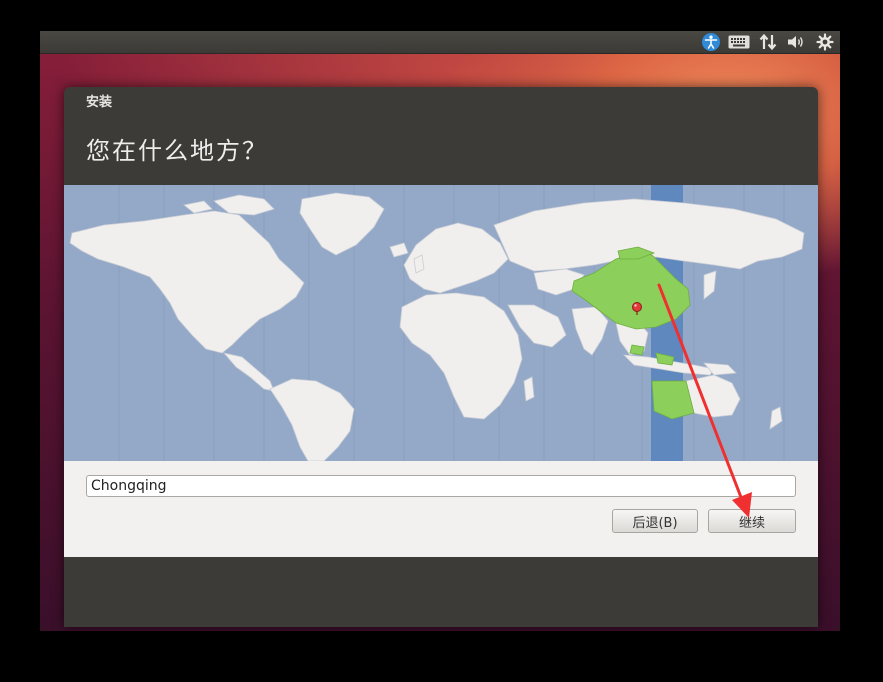 Image resolution: width=883 pixels, height=682 pixels. Describe the element at coordinates (825, 42) in the screenshot. I see `gear-icon` at that location.